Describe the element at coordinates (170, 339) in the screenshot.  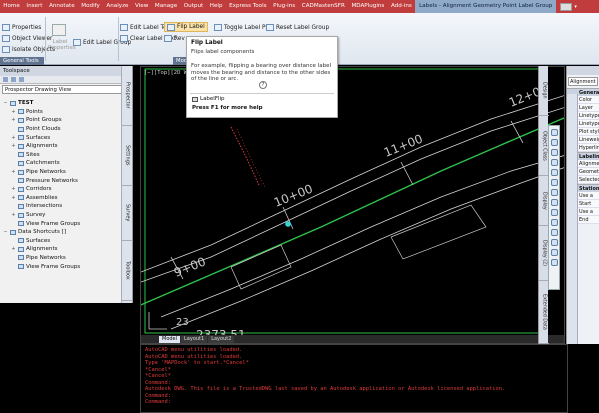
I see `tab-model: Model` at that location.